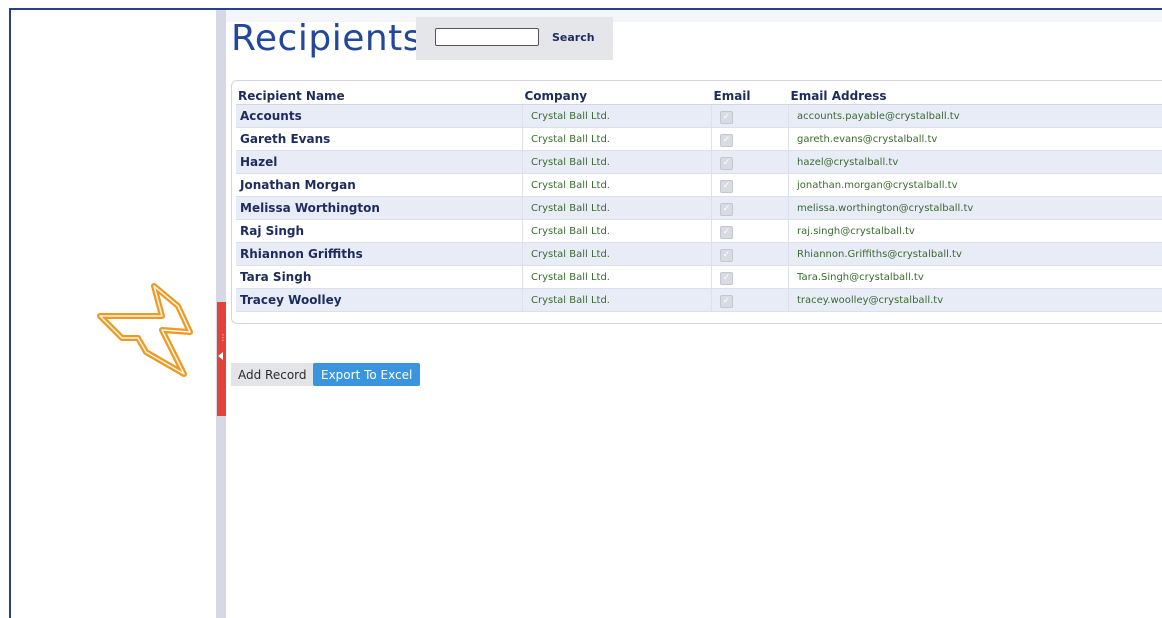 The image size is (1162, 618). What do you see at coordinates (487, 37) in the screenshot?
I see `search-input` at bounding box center [487, 37].